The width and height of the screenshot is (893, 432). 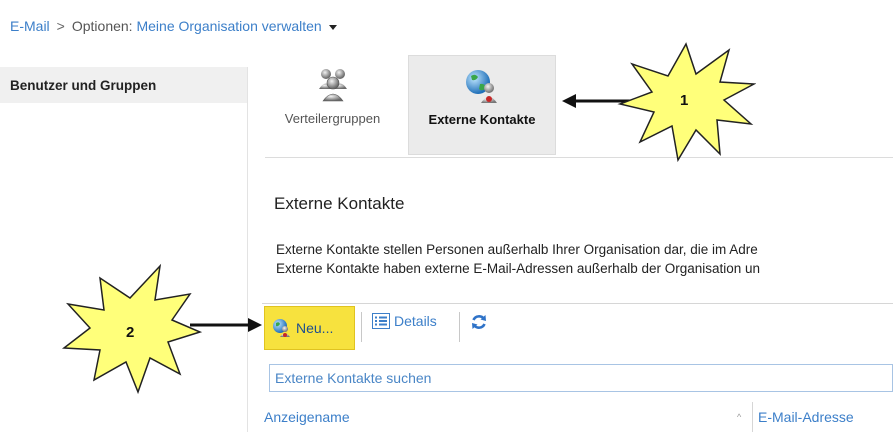 I want to click on breadcrumb-options-label: Optionen:, so click(x=102, y=26).